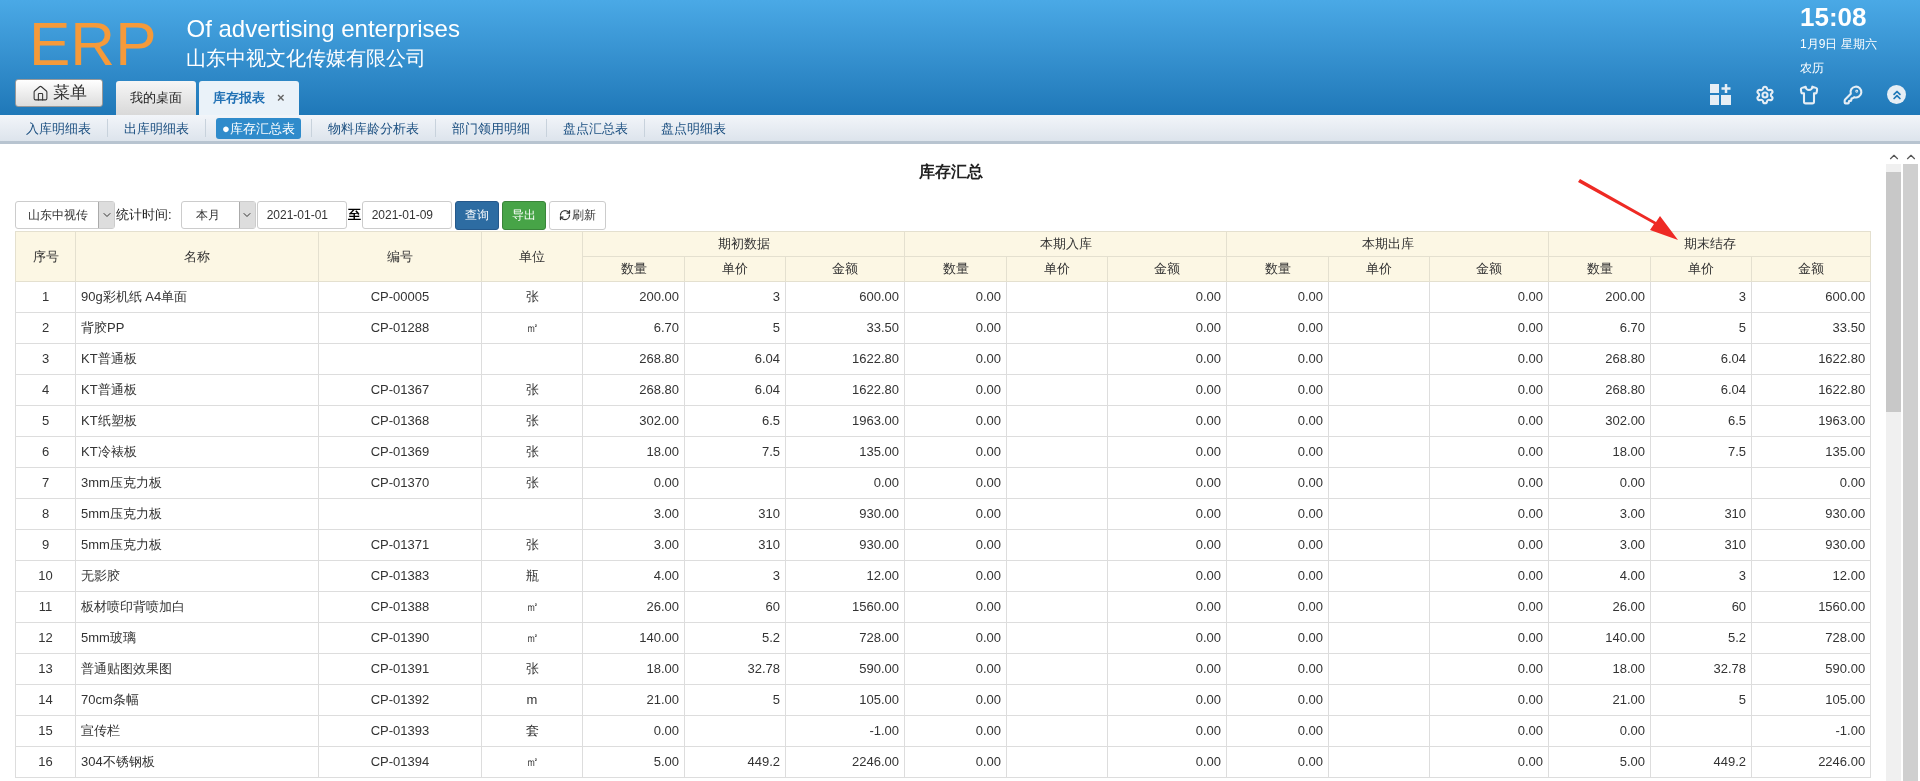  What do you see at coordinates (45, 762) in the screenshot?
I see `table-cell: 16` at bounding box center [45, 762].